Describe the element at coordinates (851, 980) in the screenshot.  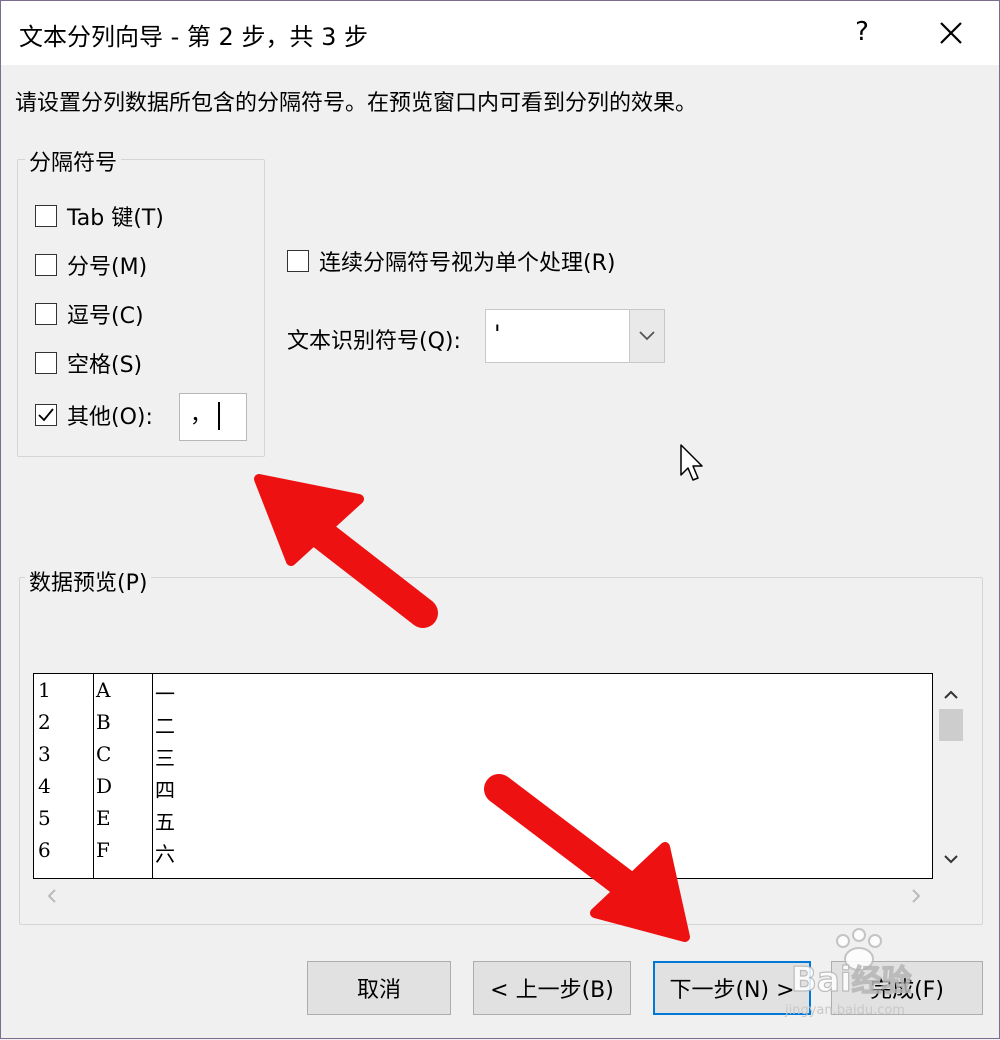
I see `svg-text: Bai经验` at that location.